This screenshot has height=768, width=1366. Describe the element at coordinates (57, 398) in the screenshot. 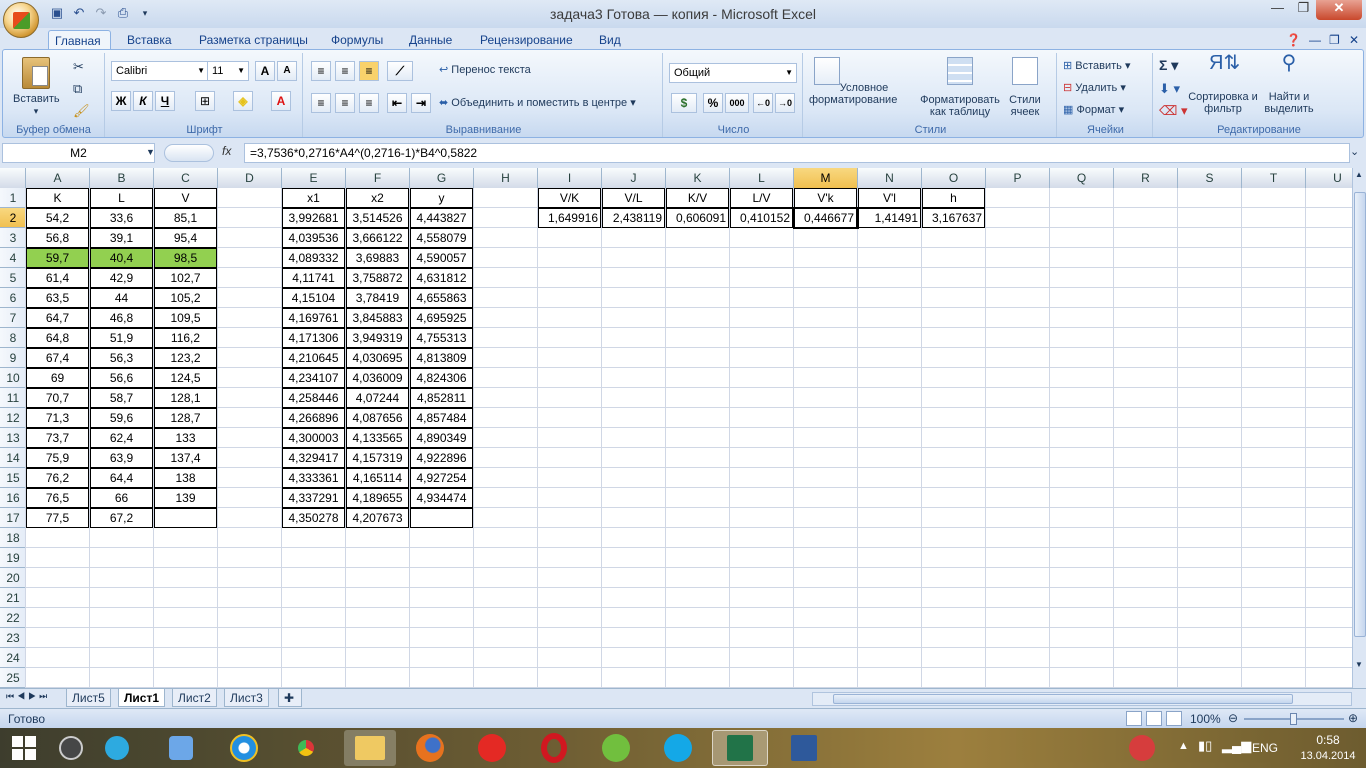

I see `cell-A11: 70,7` at that location.